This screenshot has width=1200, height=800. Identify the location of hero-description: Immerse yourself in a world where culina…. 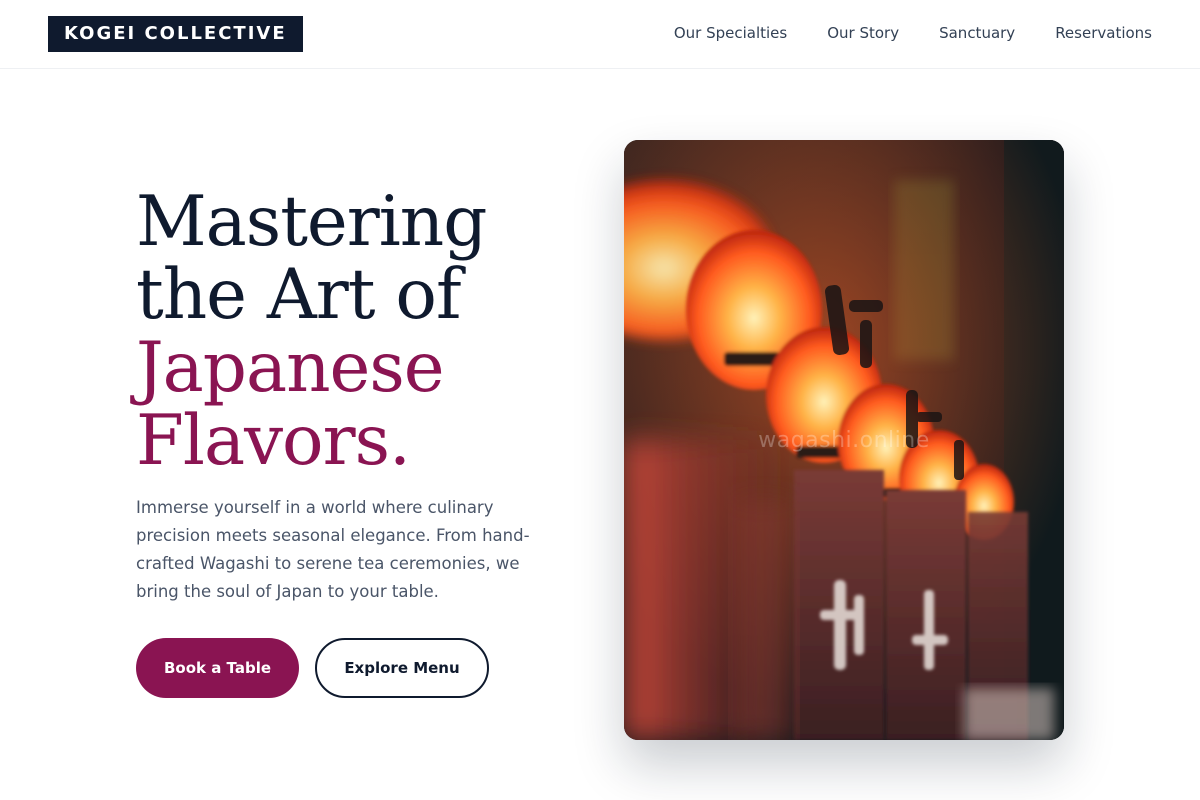
(333, 549).